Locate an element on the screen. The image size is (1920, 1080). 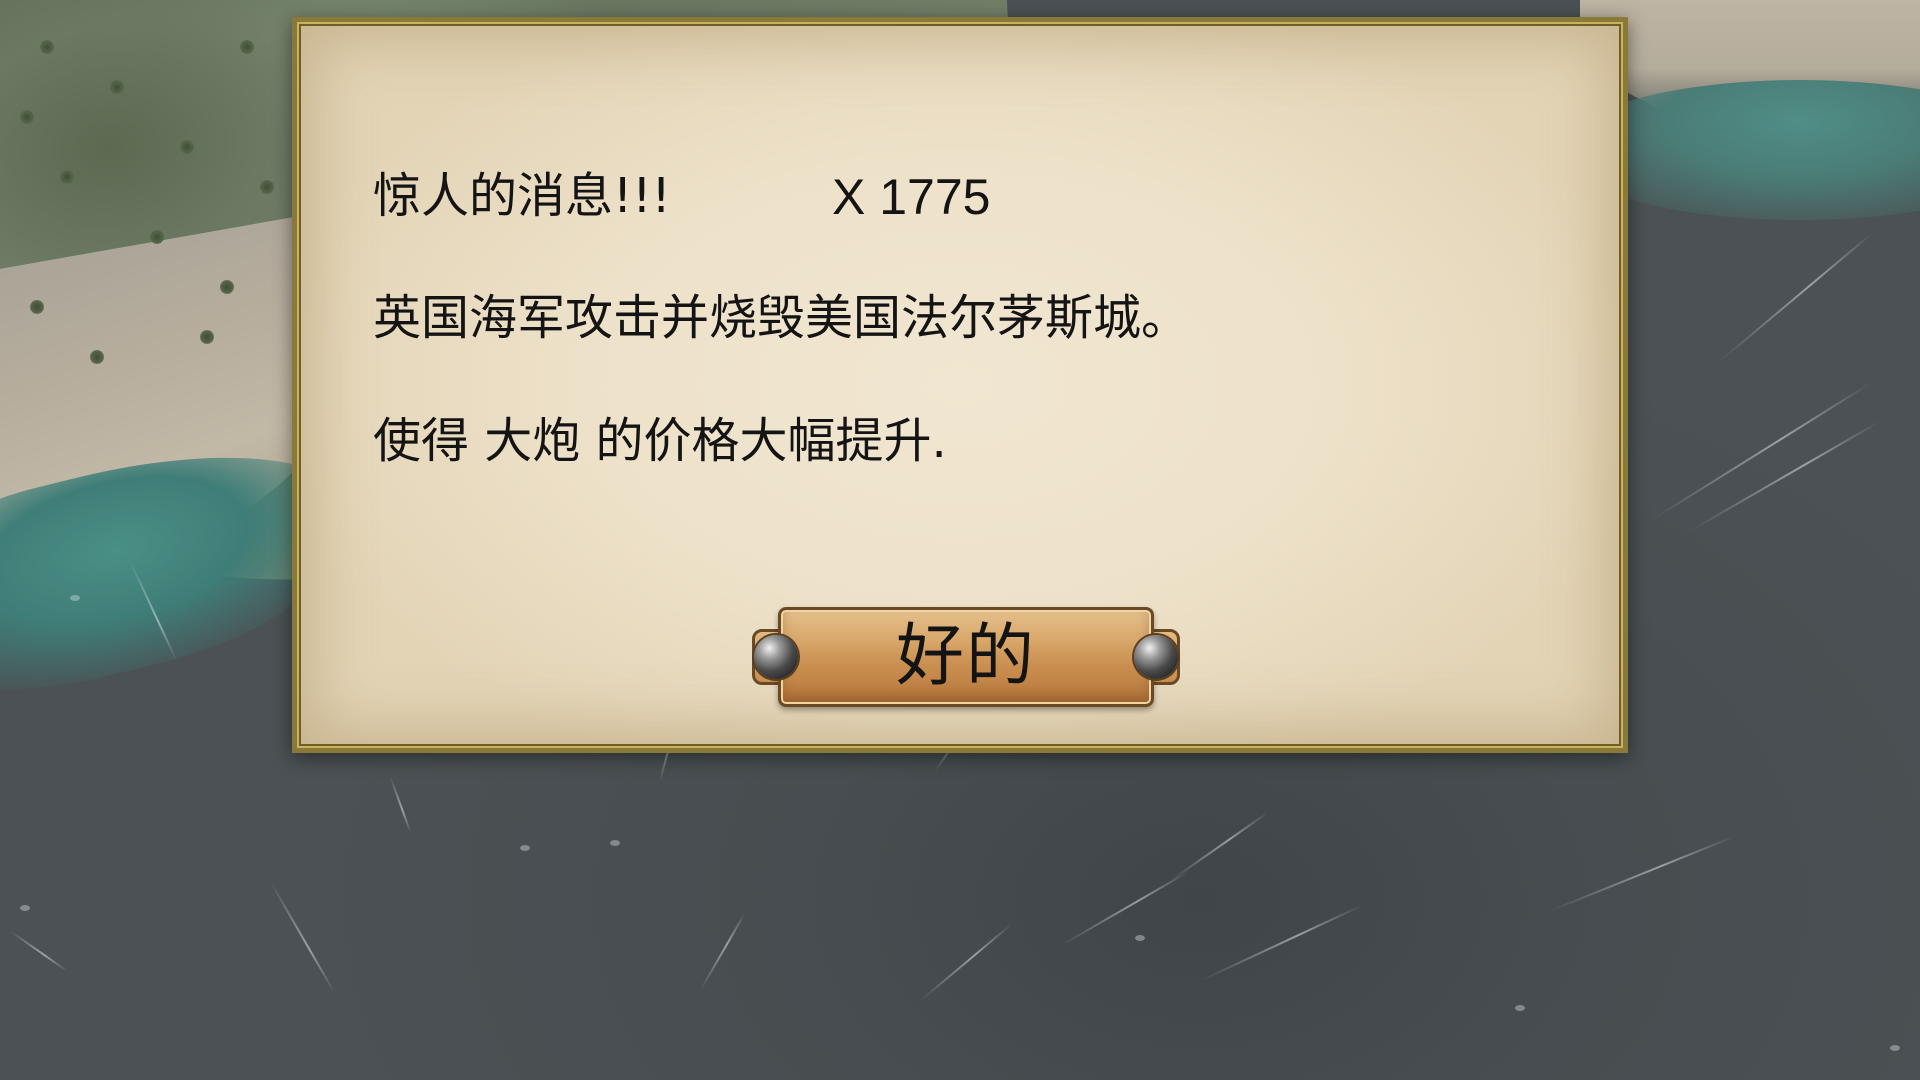
ok-button: 好的 is located at coordinates (966, 657).